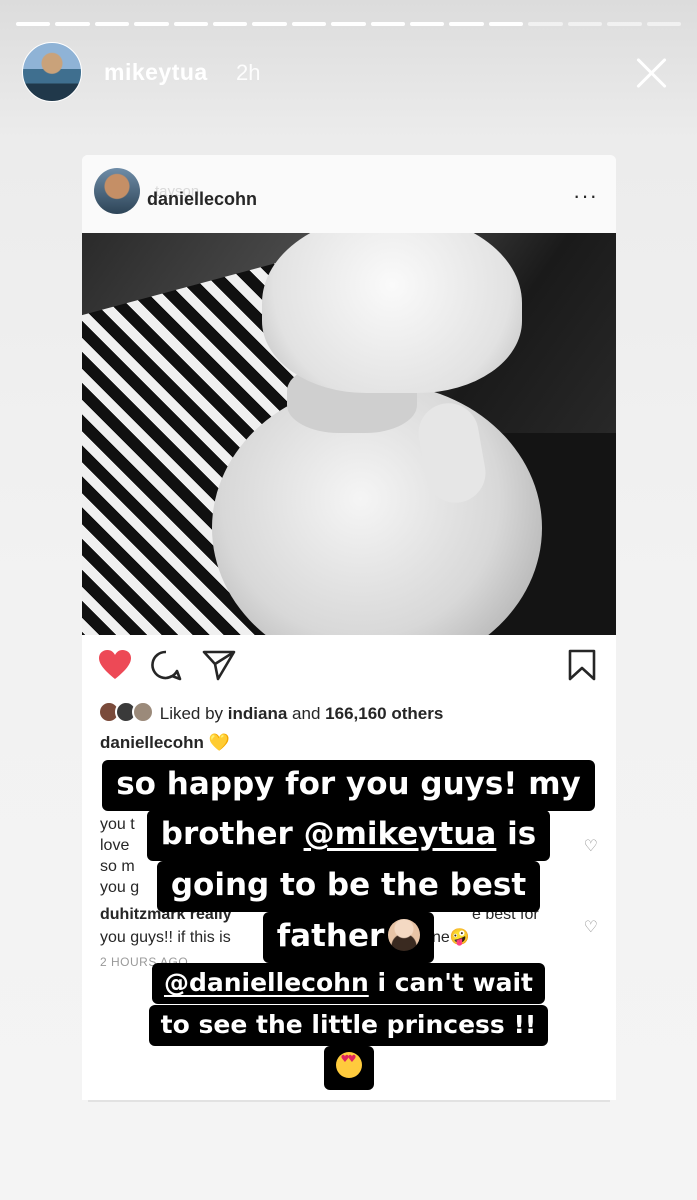  I want to click on overlay-text: to see the little princess !!, so click(348, 1025).